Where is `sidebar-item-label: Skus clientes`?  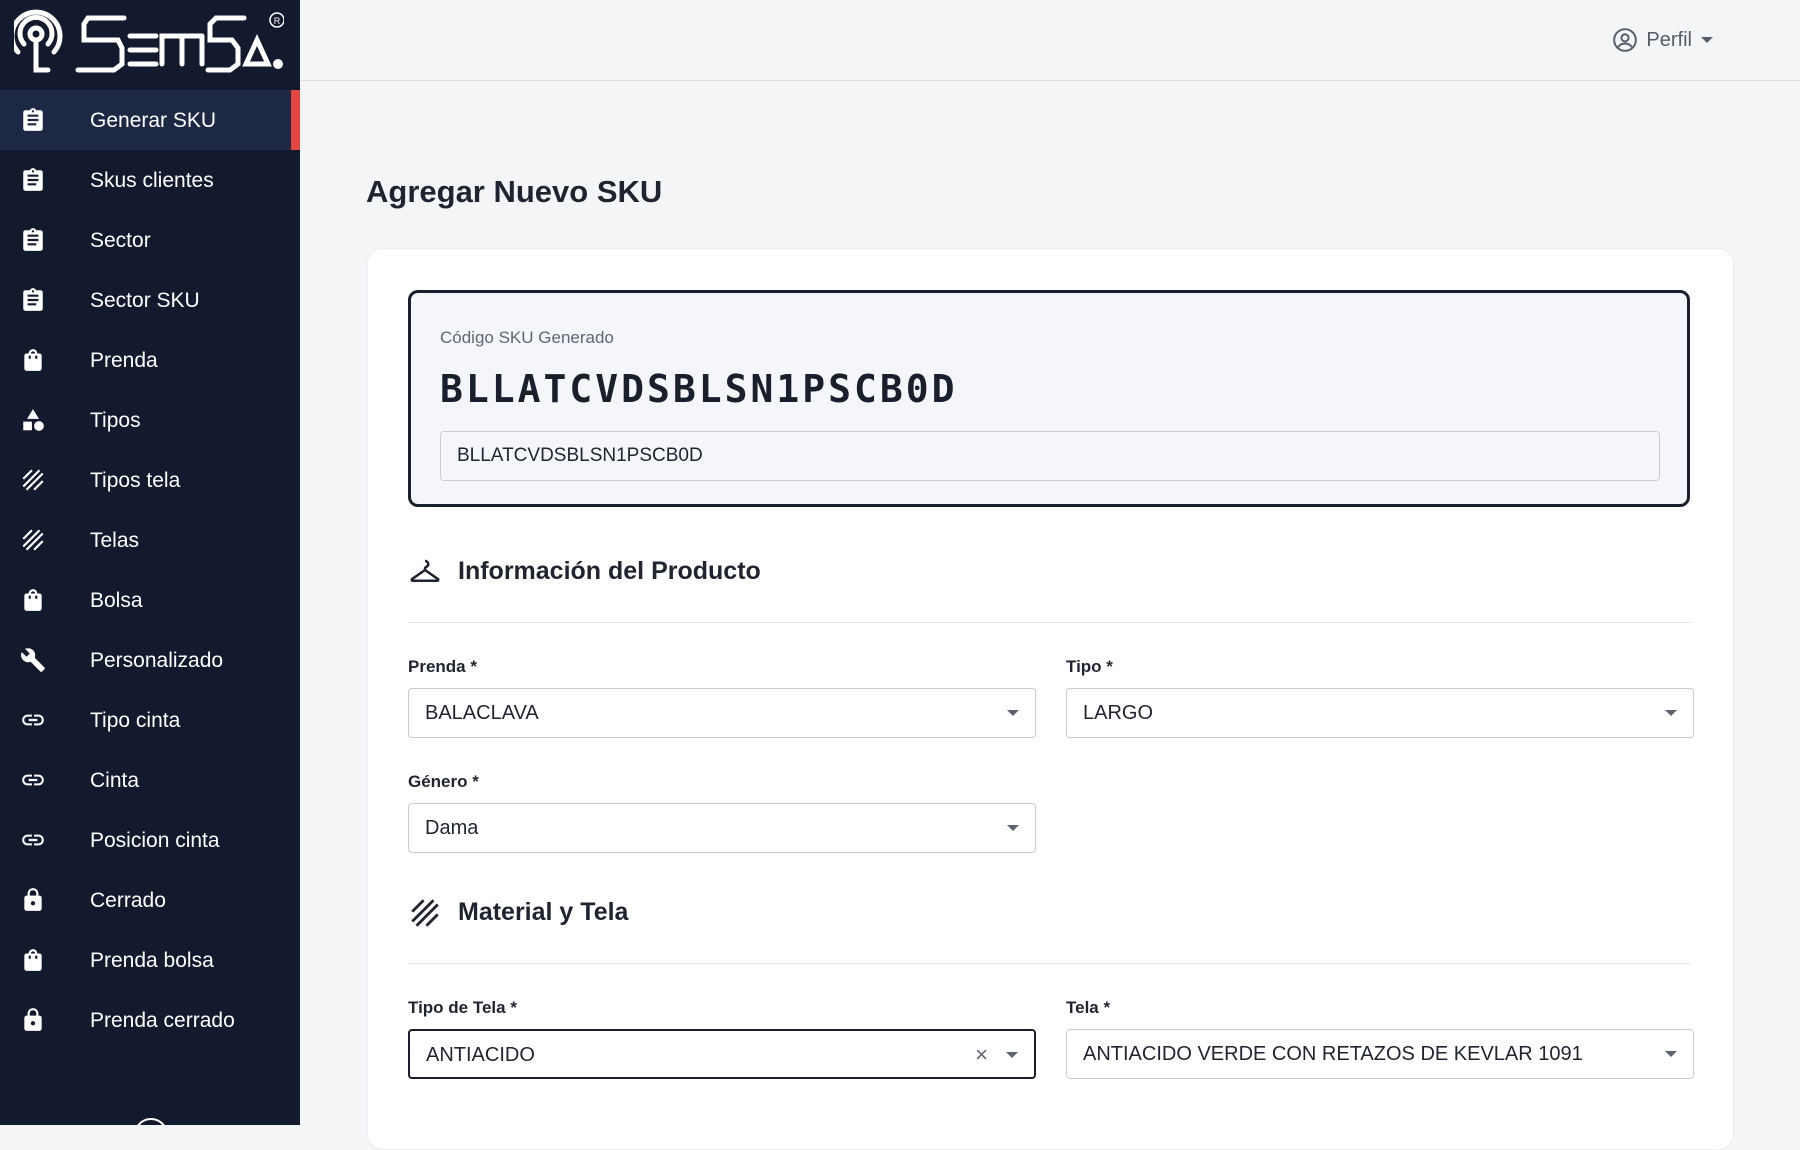
sidebar-item-label: Skus clientes is located at coordinates (152, 180).